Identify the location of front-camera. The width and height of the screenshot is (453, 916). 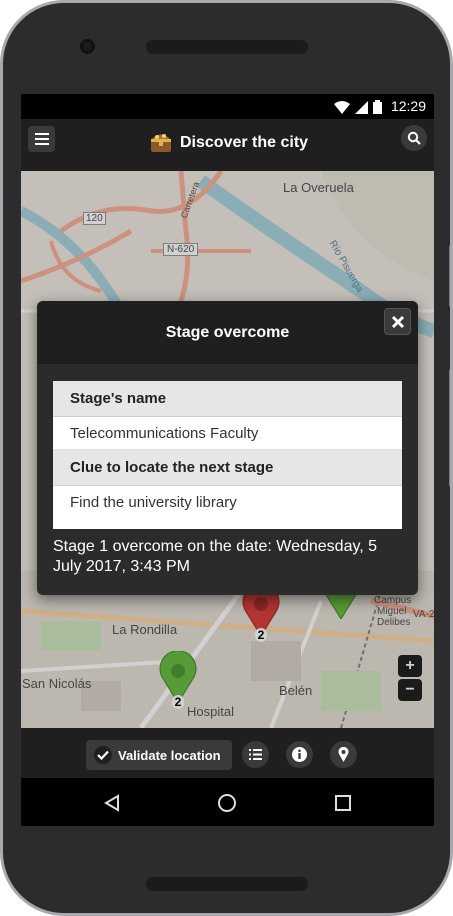
(87, 46).